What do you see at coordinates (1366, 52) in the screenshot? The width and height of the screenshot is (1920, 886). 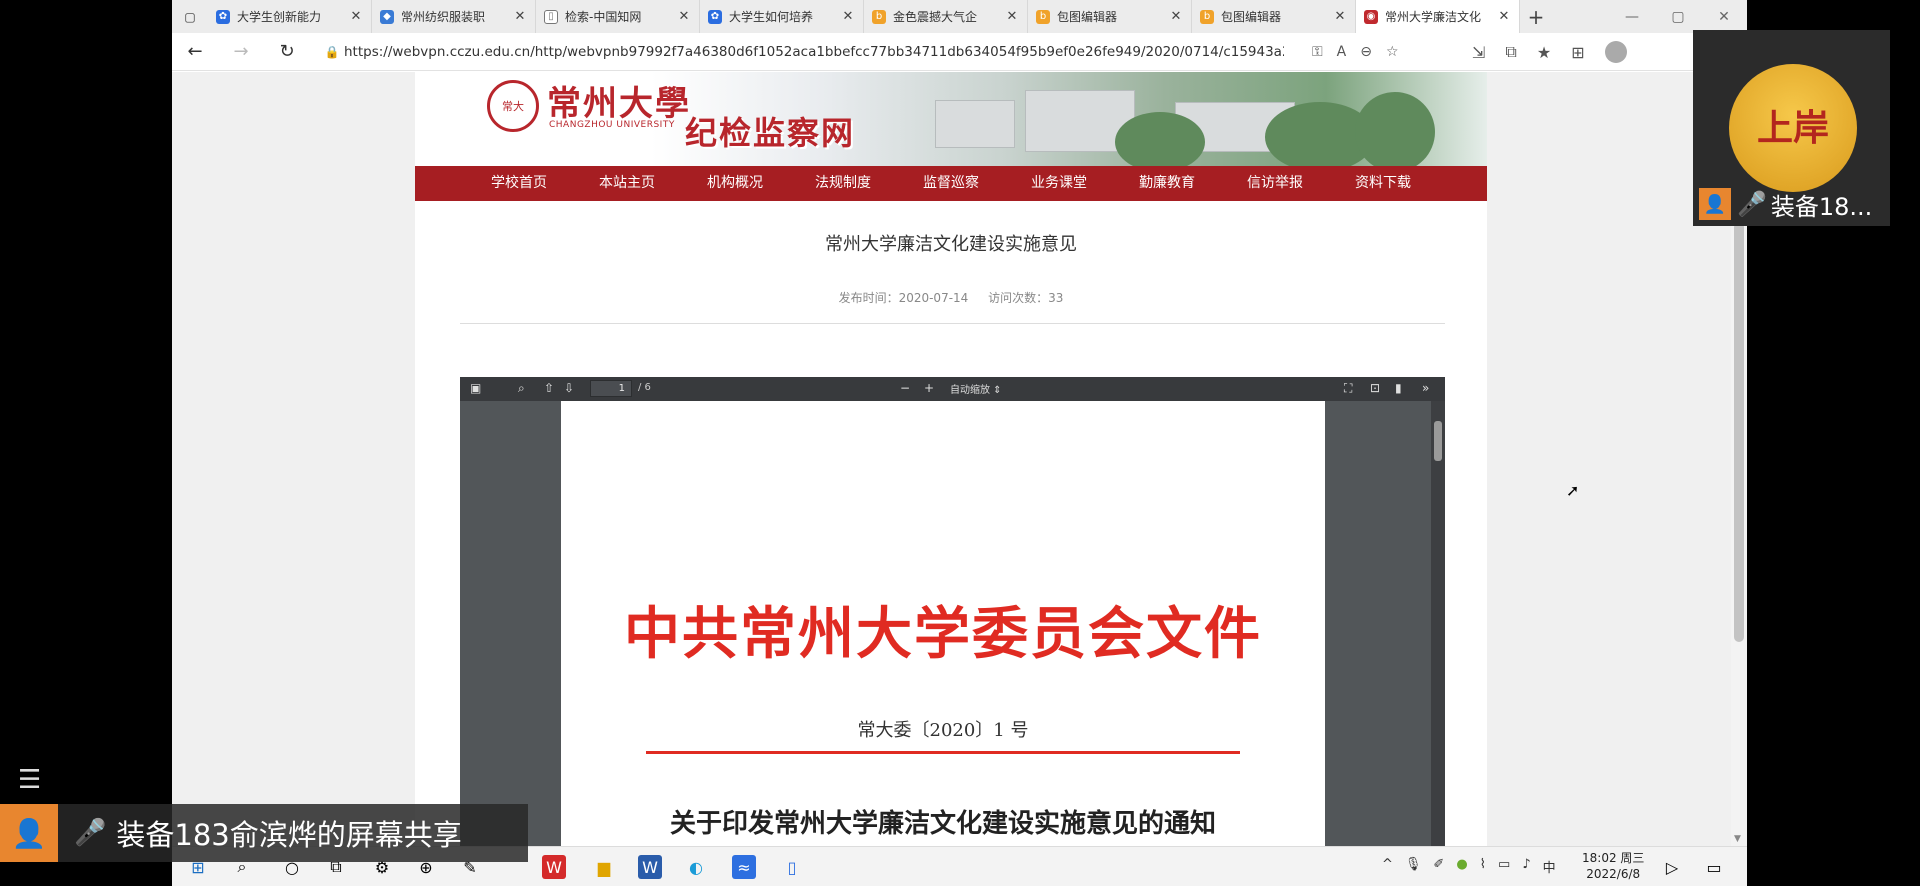 I see `zoom-icon: ⊖` at bounding box center [1366, 52].